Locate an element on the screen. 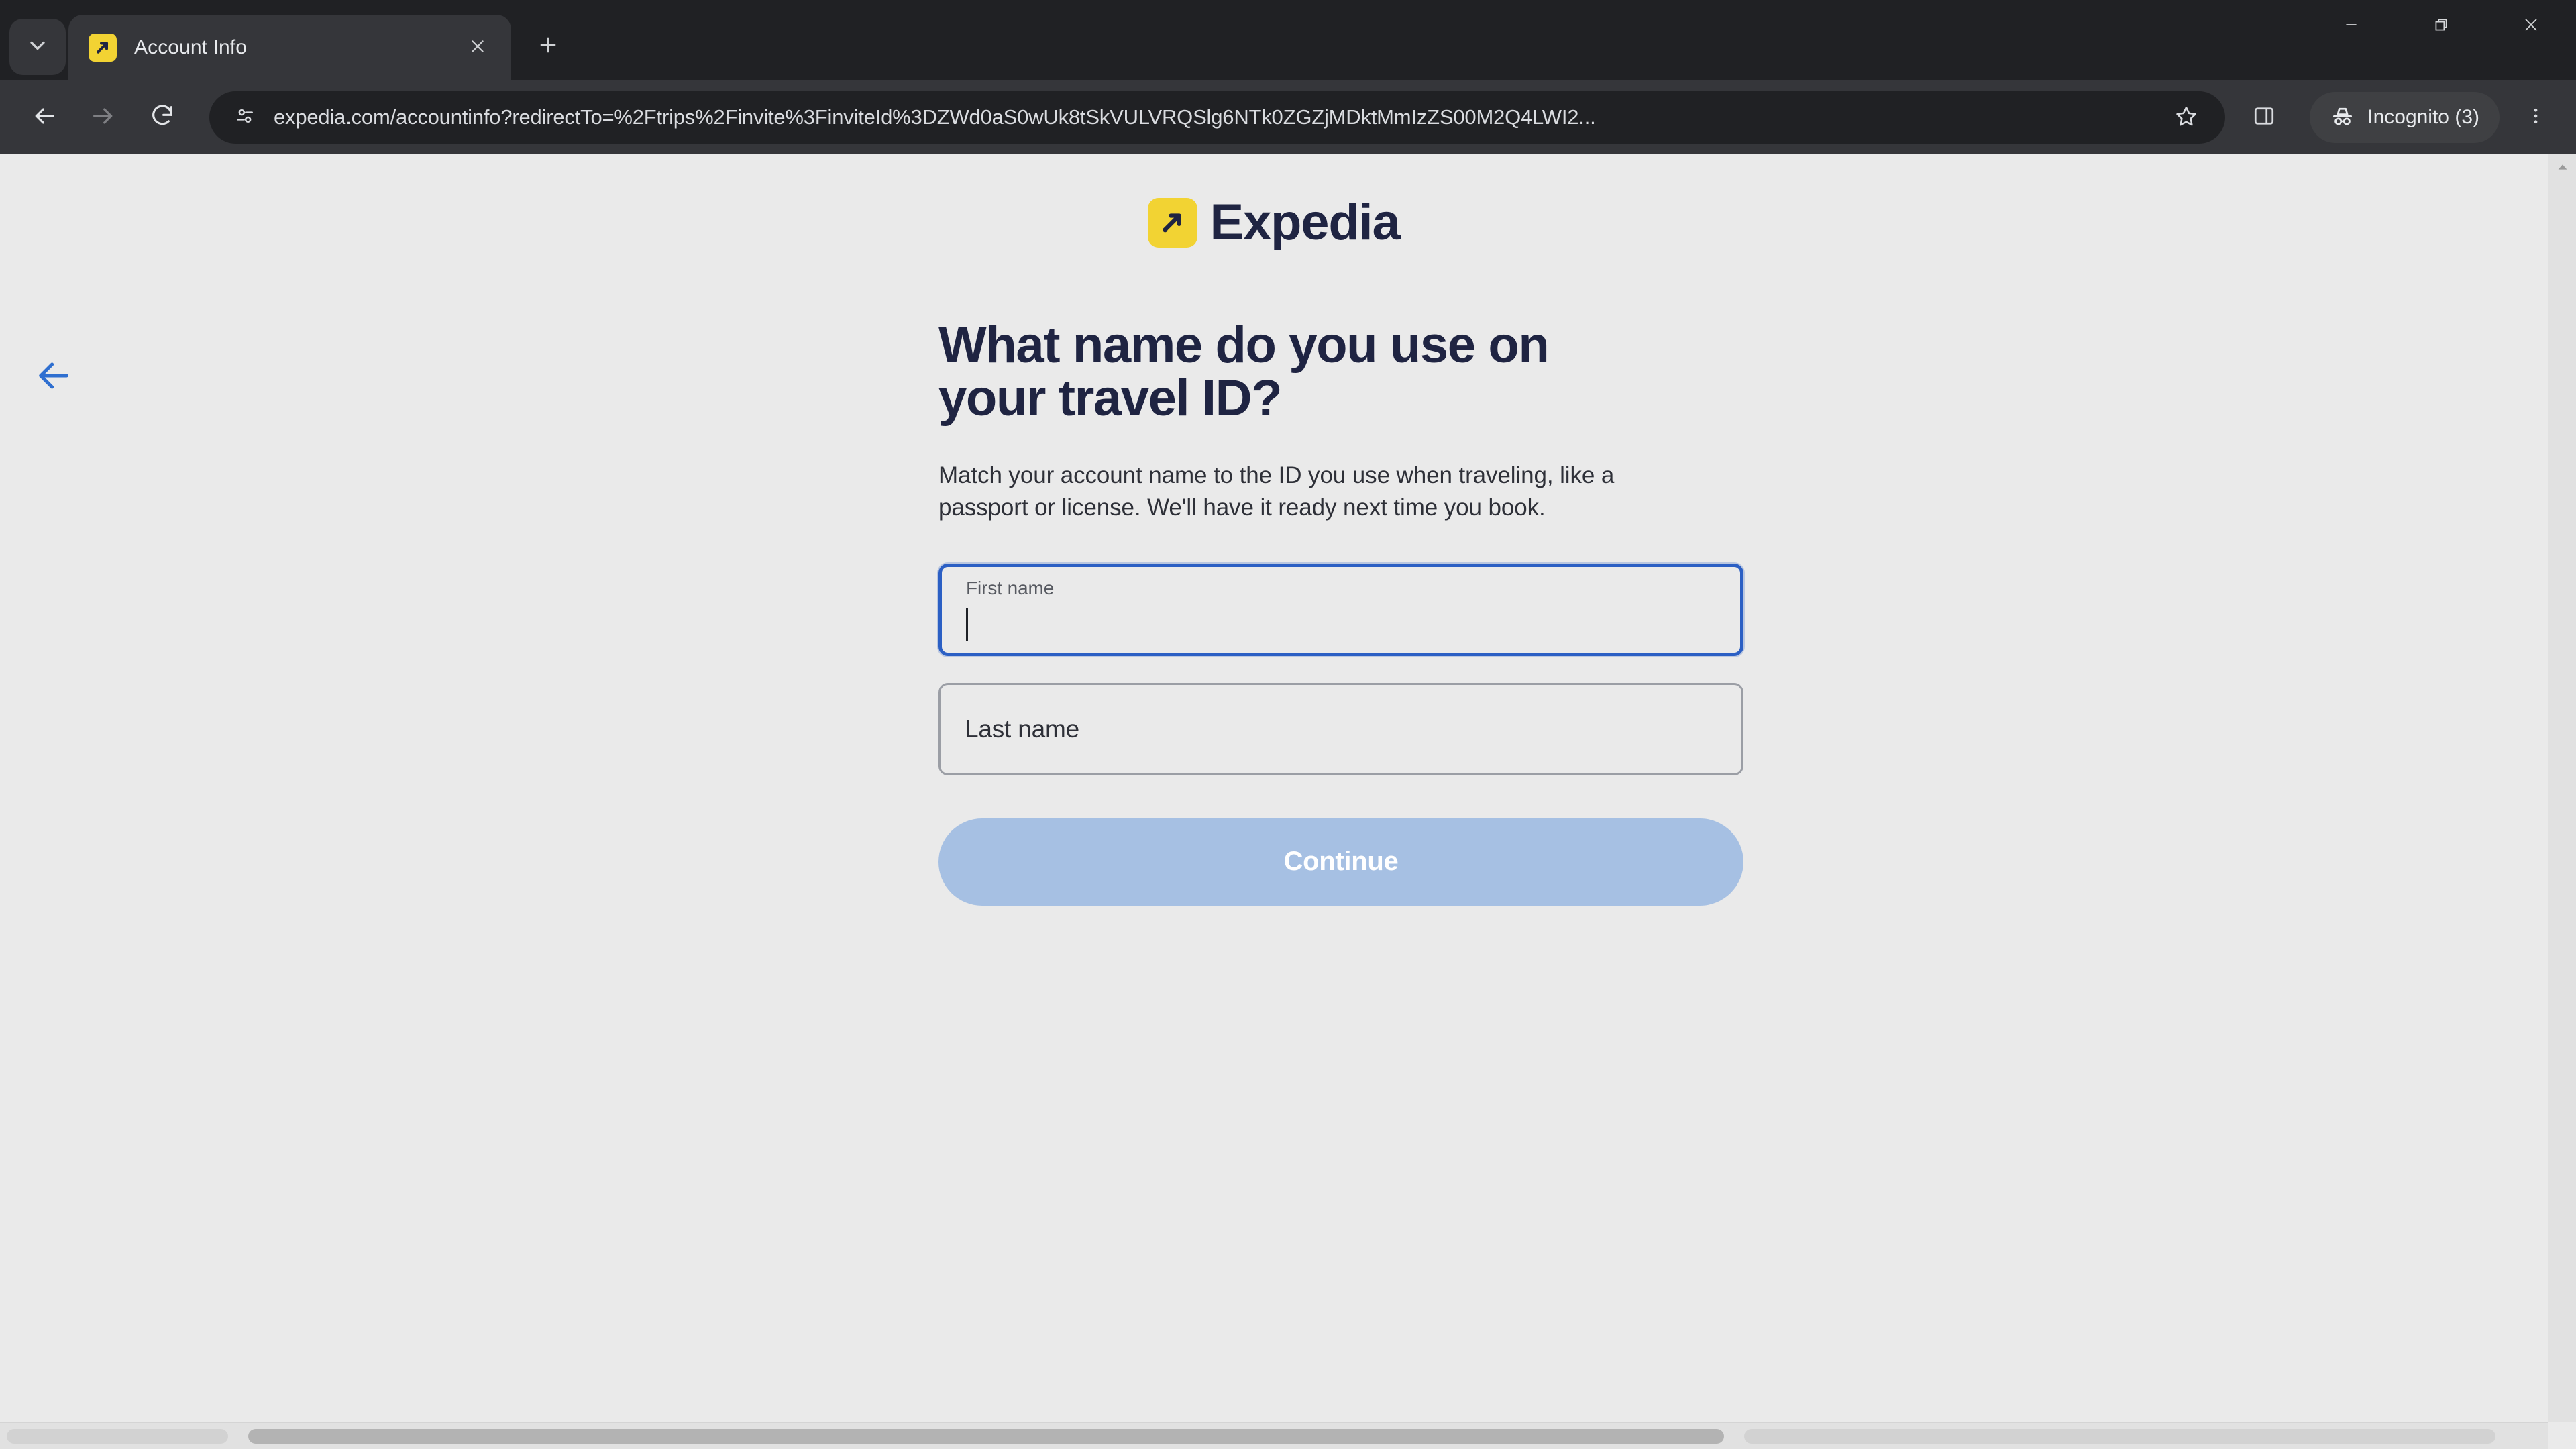 This screenshot has height=1449, width=2576. first-name-label: First name is located at coordinates (1010, 587).